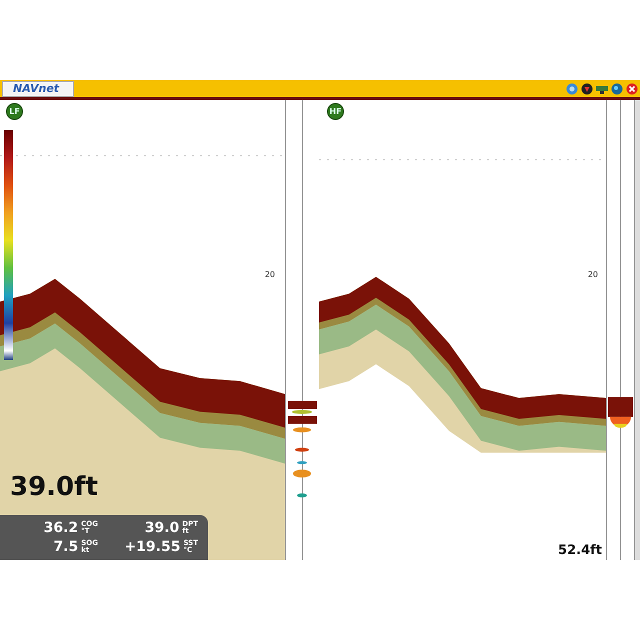 The width and height of the screenshot is (640, 640). What do you see at coordinates (587, 88) in the screenshot?
I see `pin-icon` at bounding box center [587, 88].